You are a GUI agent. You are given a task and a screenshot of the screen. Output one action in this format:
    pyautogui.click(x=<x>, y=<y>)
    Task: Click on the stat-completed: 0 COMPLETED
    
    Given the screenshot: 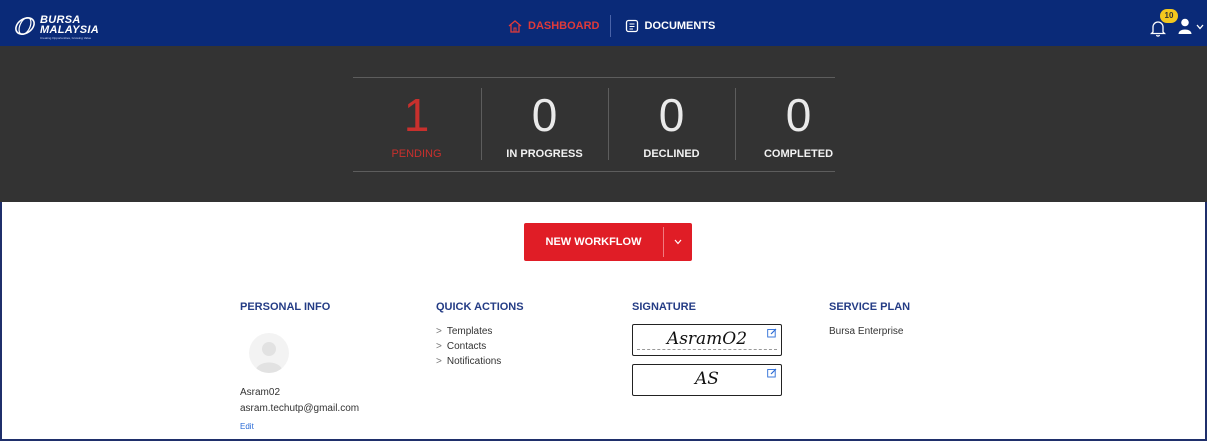 What is the action you would take?
    pyautogui.click(x=798, y=124)
    